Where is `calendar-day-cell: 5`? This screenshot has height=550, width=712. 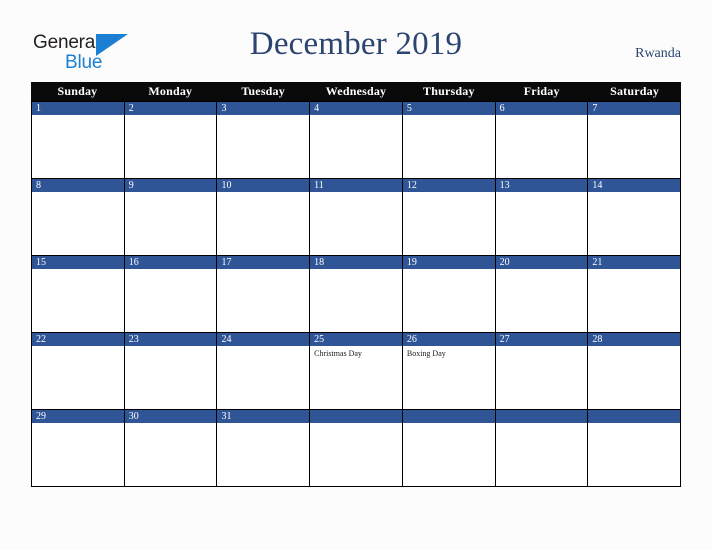 calendar-day-cell: 5 is located at coordinates (449, 140).